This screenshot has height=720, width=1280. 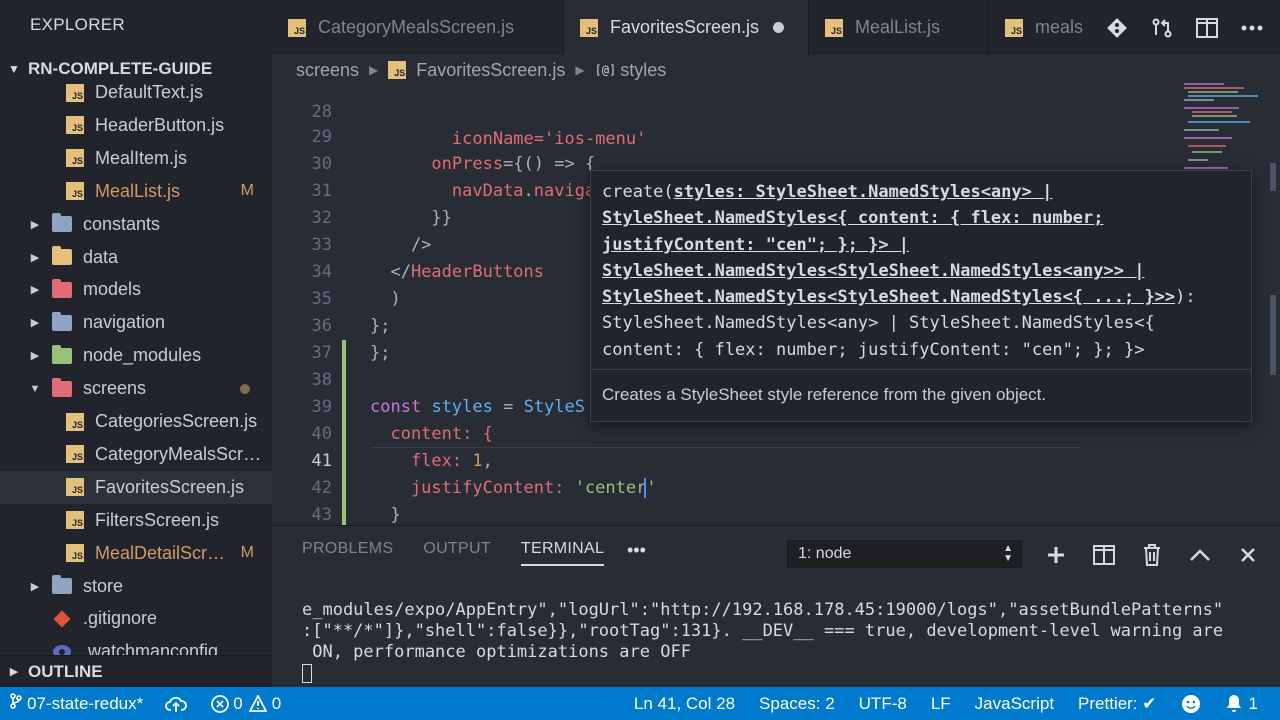 What do you see at coordinates (136, 671) in the screenshot?
I see `outline-section-header: ▶ OUTLINE` at bounding box center [136, 671].